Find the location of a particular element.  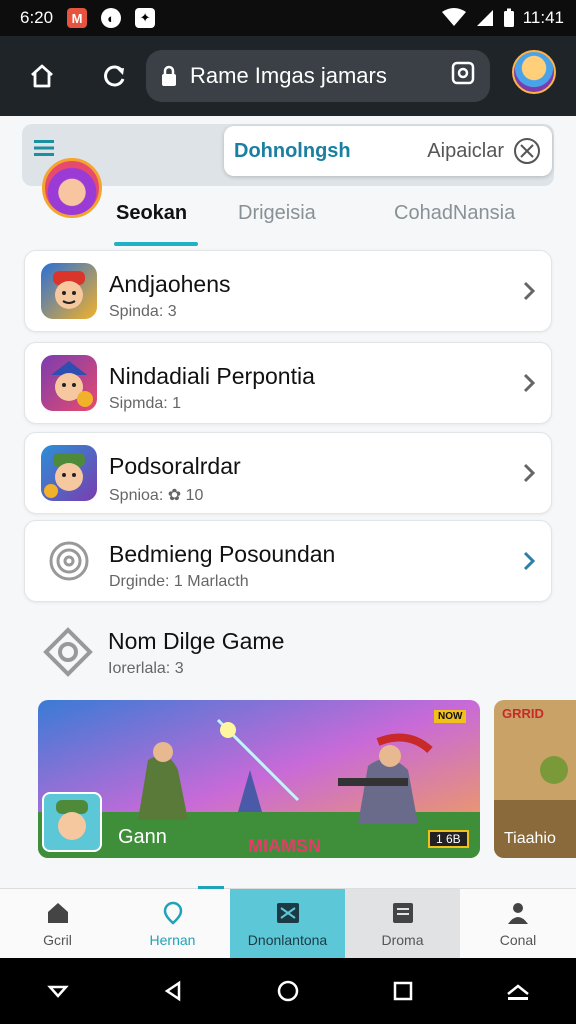

nav-dnonlantona: Dnonlantona is located at coordinates (287, 924).